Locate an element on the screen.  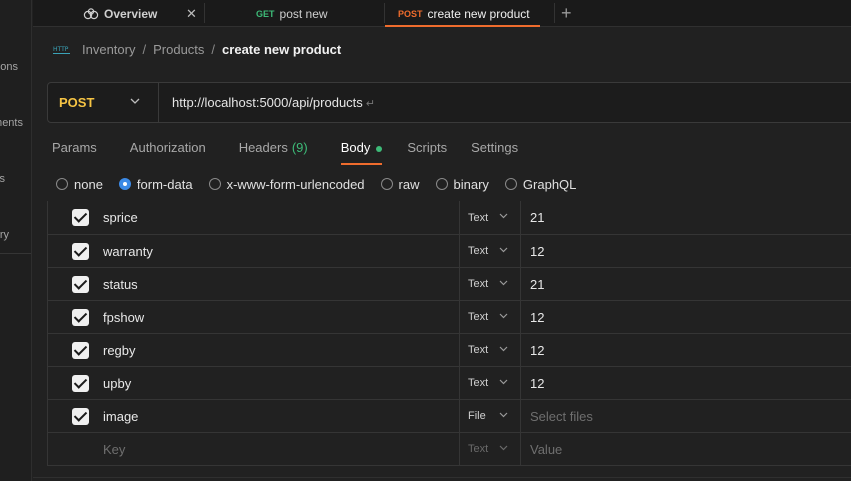
url-value: http://localhost:5000/api/products is located at coordinates (267, 102).